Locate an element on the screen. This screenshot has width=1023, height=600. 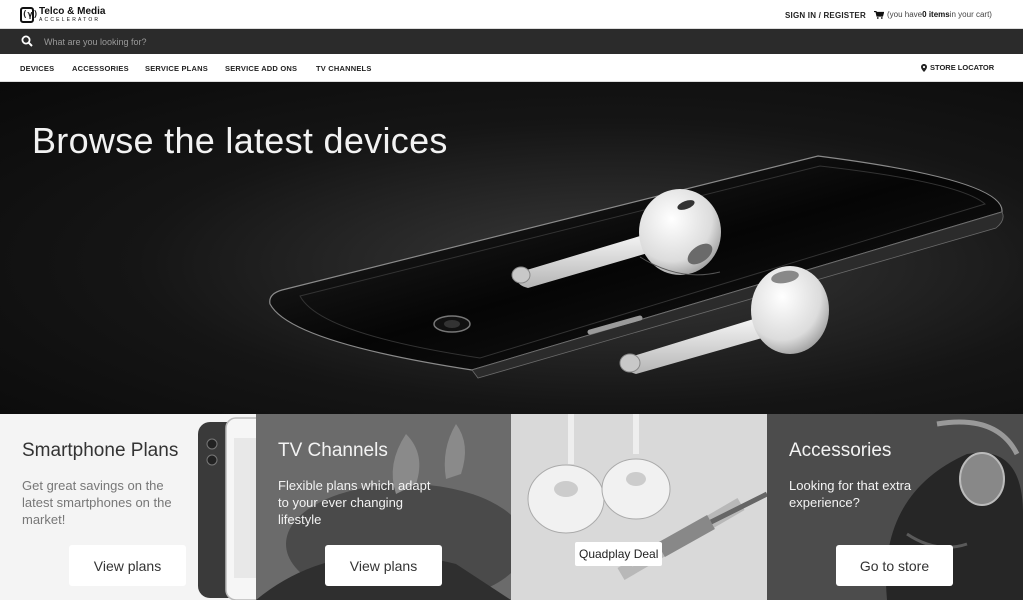
store-locator-label: STORE LOCATOR is located at coordinates (962, 67).